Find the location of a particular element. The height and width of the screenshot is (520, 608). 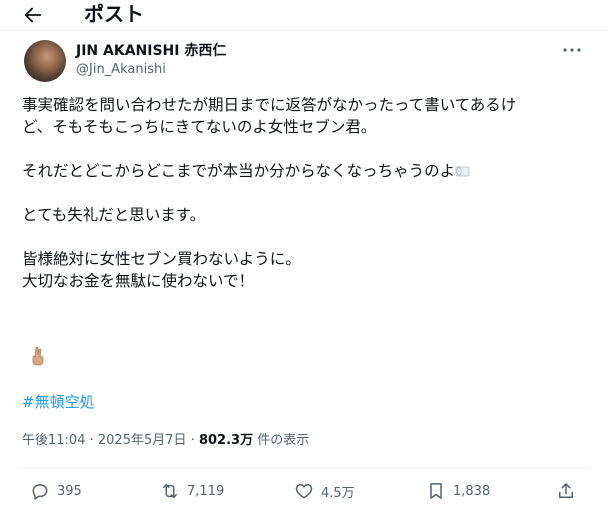

tweet-line: 事実確認を問い合わせたが期日までに返答がなかったって書いてあるけ is located at coordinates (269, 105).